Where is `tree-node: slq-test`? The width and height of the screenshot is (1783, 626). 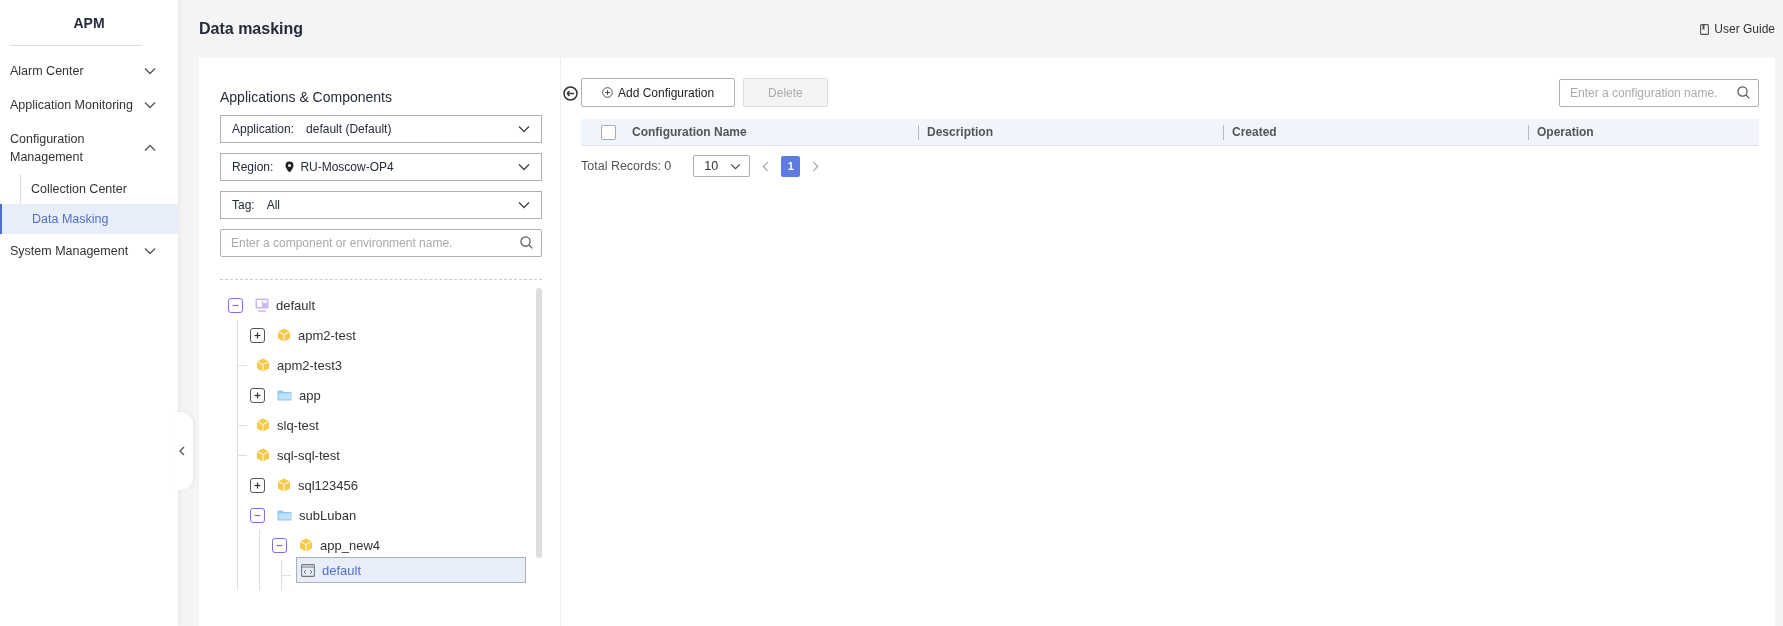
tree-node: slq-test is located at coordinates (287, 425).